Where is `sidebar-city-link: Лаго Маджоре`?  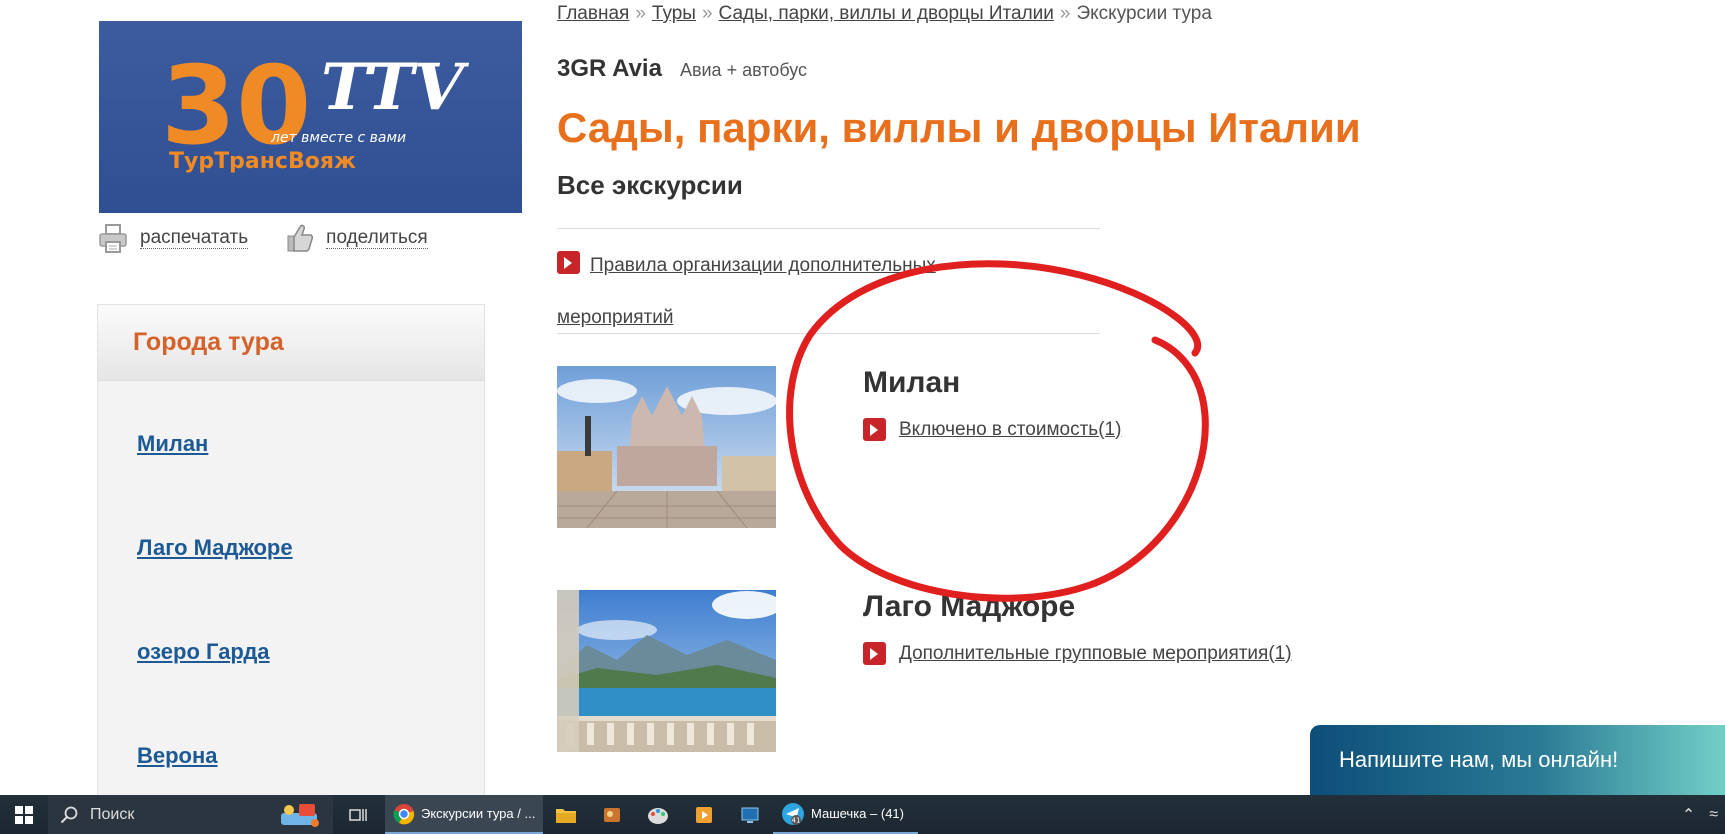 sidebar-city-link: Лаго Маджоре is located at coordinates (215, 548).